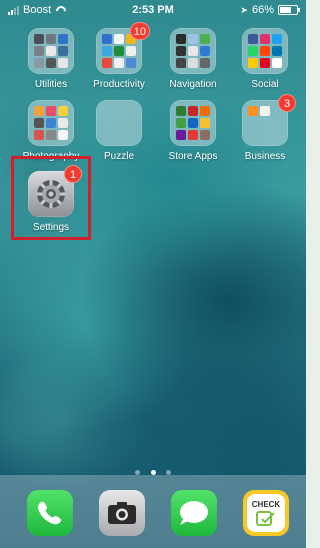  I want to click on location-icon: ➤, so click(244, 9).